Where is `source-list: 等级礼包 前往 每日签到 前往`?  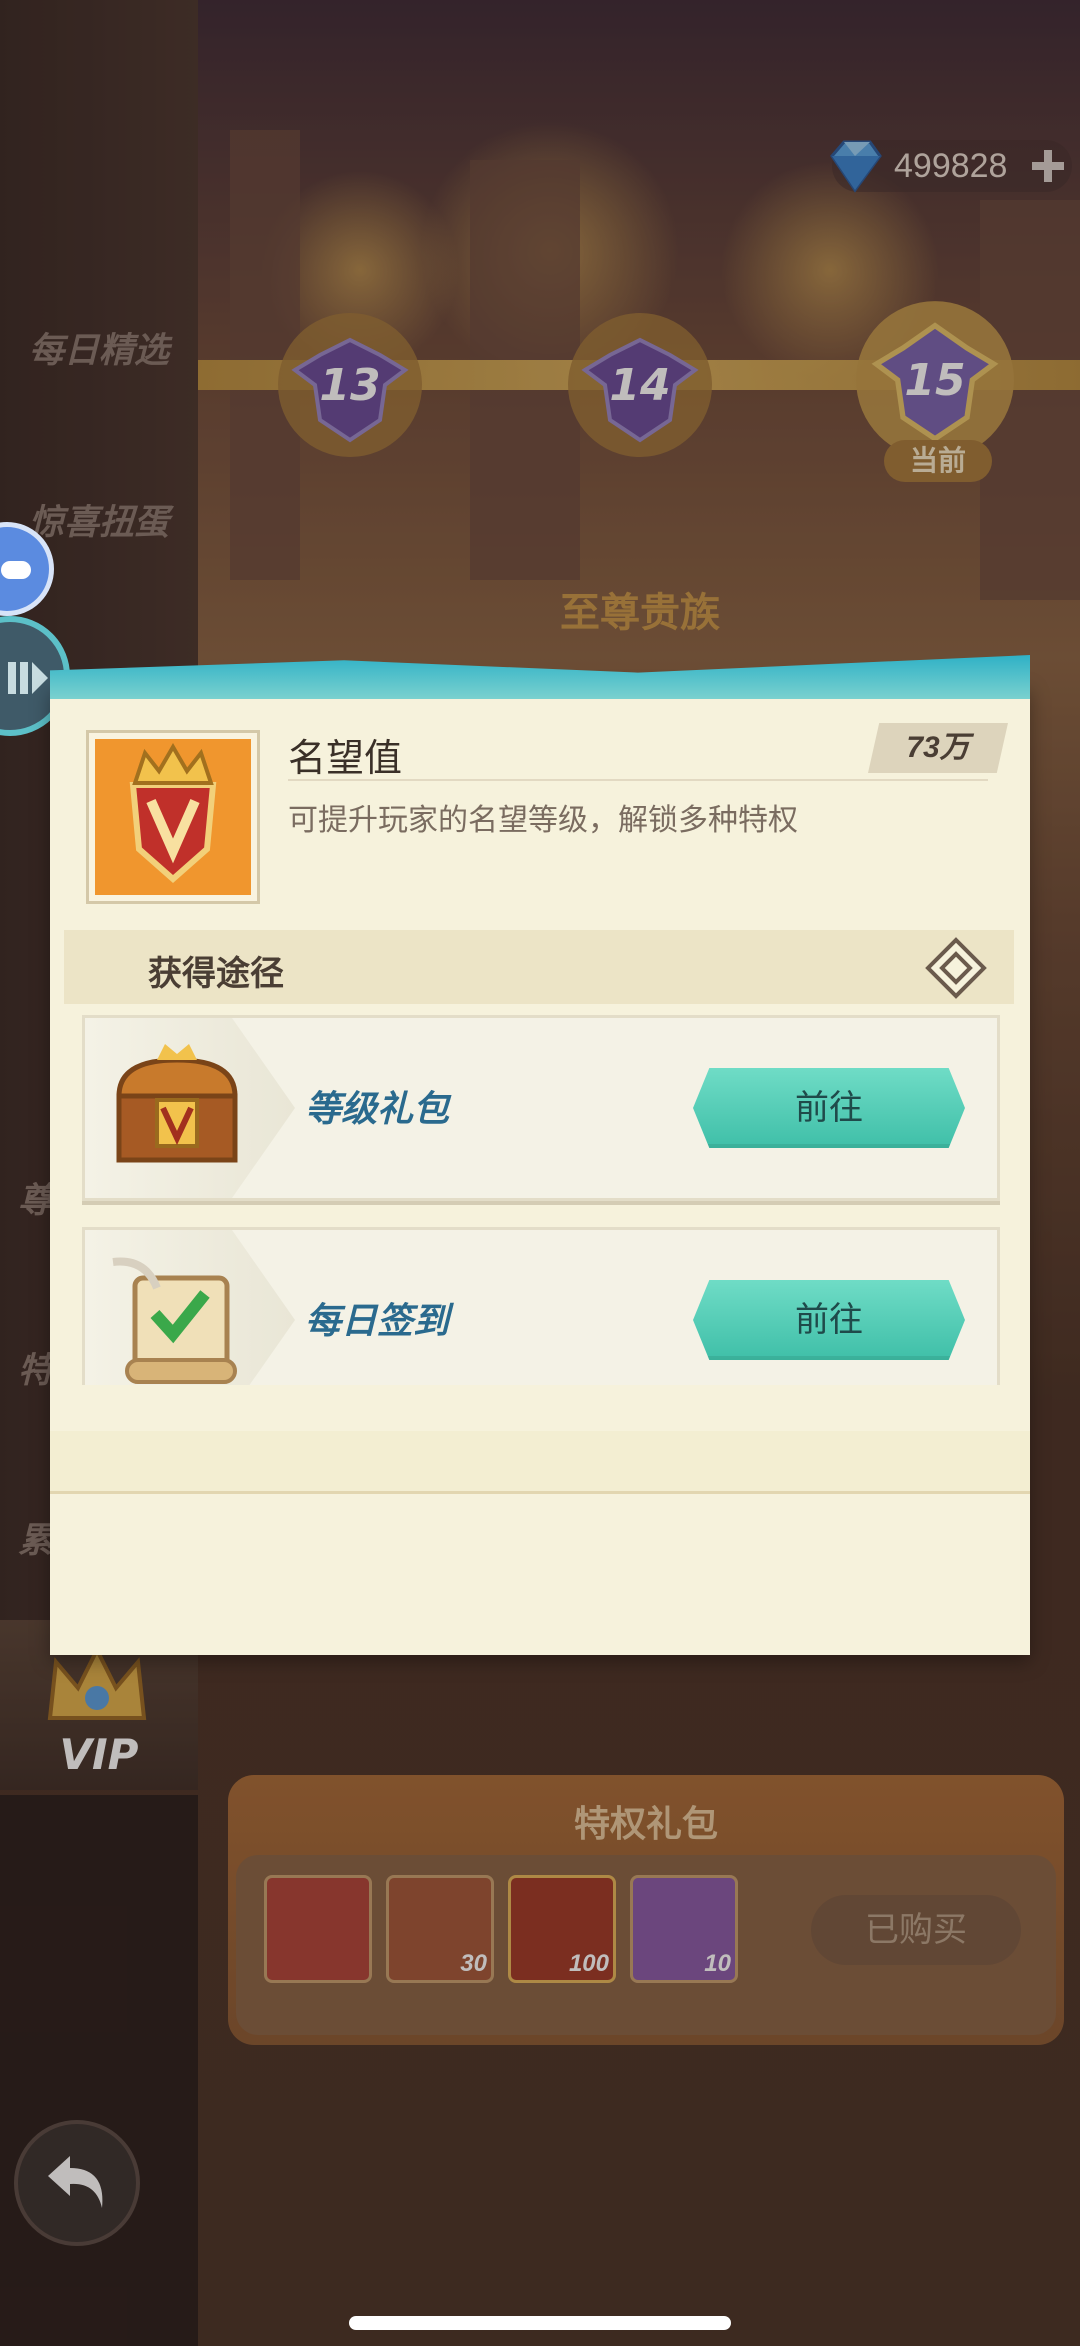
source-list: 等级礼包 前往 每日签到 前往 is located at coordinates (540, 1200).